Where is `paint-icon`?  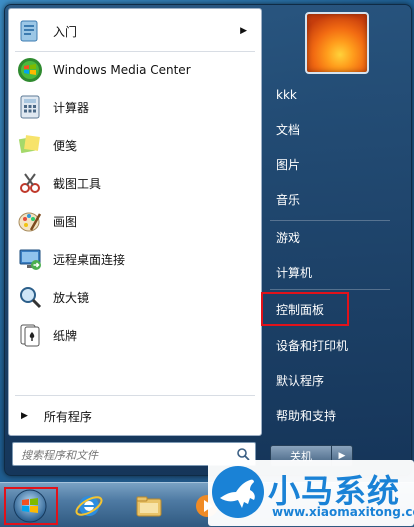 paint-icon is located at coordinates (30, 221).